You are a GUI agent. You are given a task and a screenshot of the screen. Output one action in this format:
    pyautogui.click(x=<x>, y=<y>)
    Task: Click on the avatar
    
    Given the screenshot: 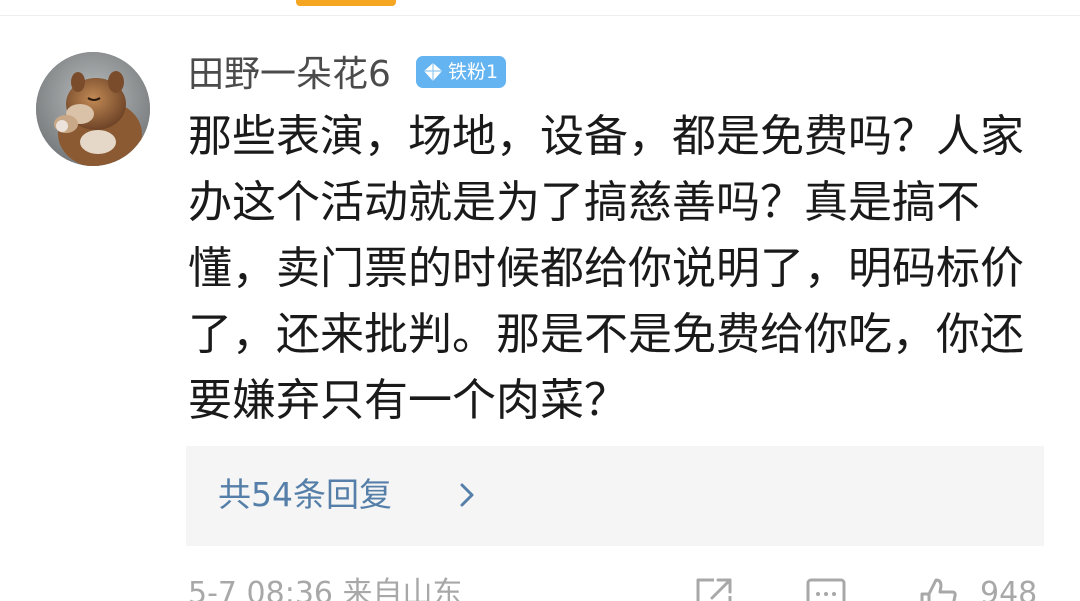 What is the action you would take?
    pyautogui.click(x=93, y=109)
    